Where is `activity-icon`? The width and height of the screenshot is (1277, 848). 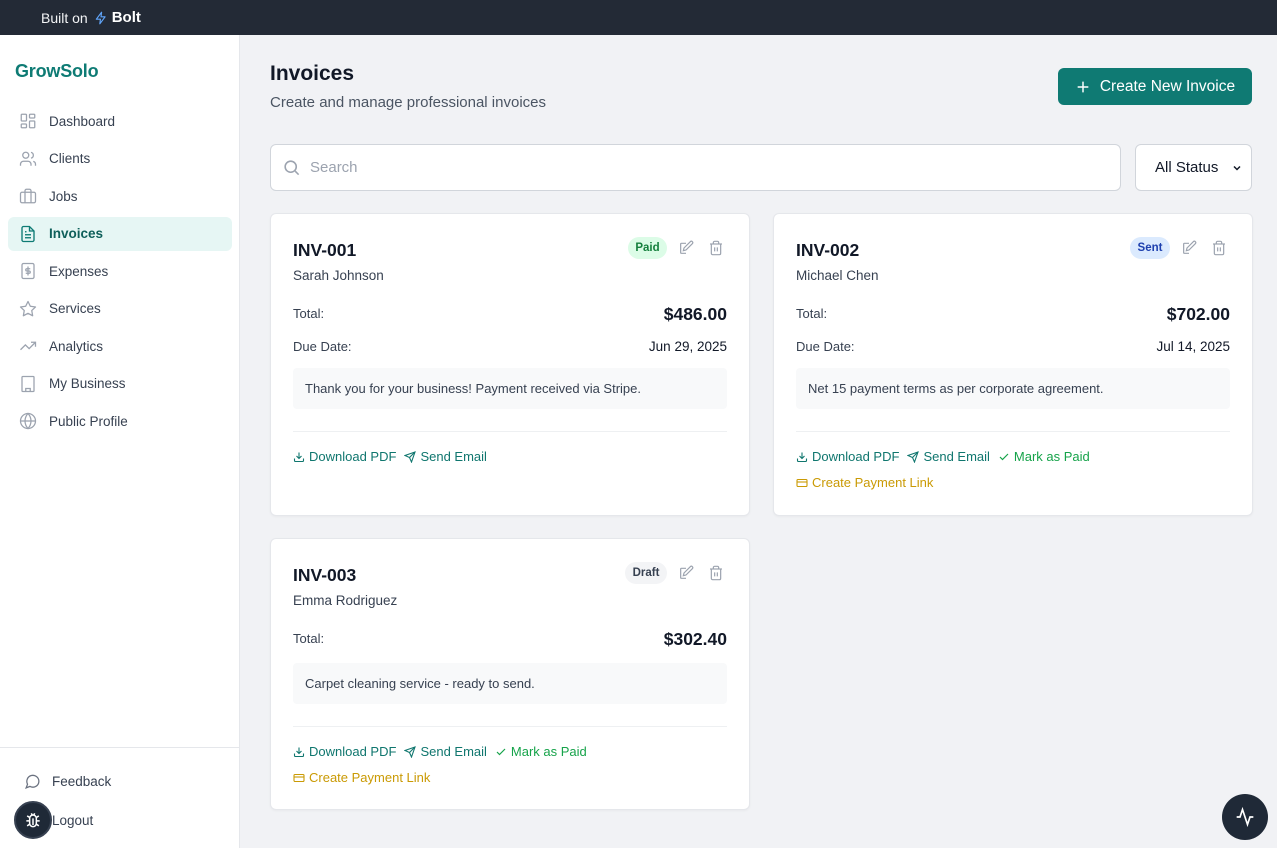 activity-icon is located at coordinates (1245, 817).